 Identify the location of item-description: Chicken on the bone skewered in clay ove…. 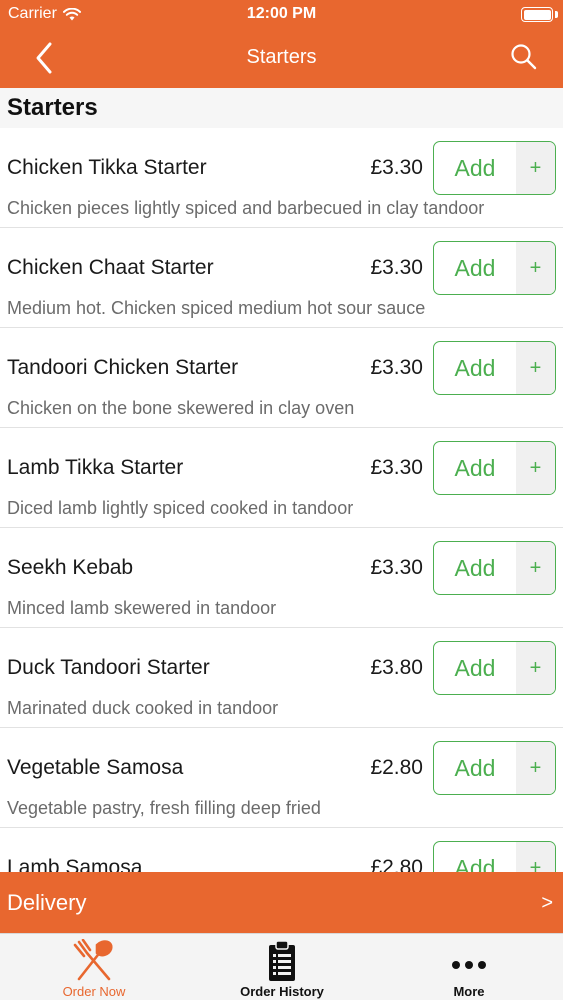
(181, 408).